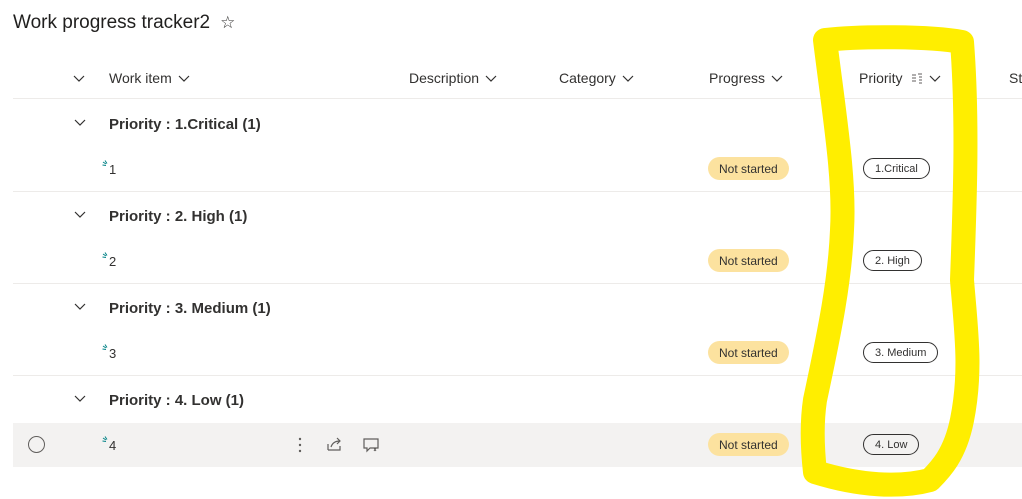 The width and height of the screenshot is (1022, 499). I want to click on priority-badge: 2. High, so click(892, 260).